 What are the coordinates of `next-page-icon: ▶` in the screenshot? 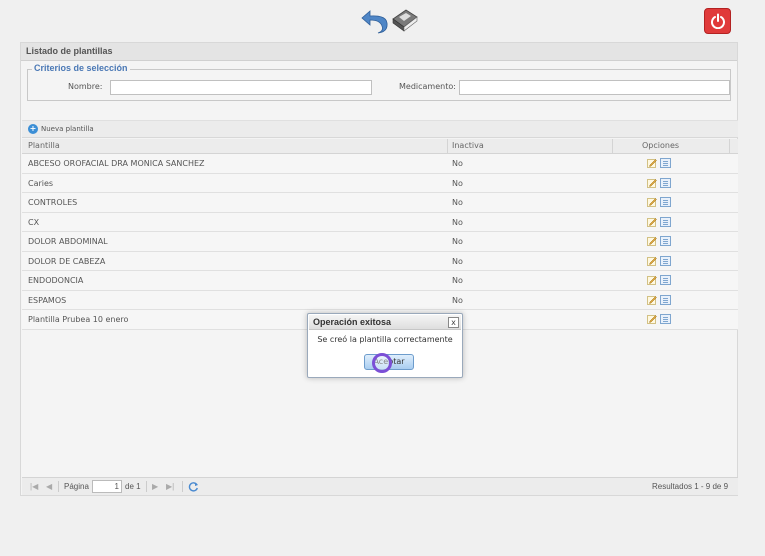 It's located at (155, 486).